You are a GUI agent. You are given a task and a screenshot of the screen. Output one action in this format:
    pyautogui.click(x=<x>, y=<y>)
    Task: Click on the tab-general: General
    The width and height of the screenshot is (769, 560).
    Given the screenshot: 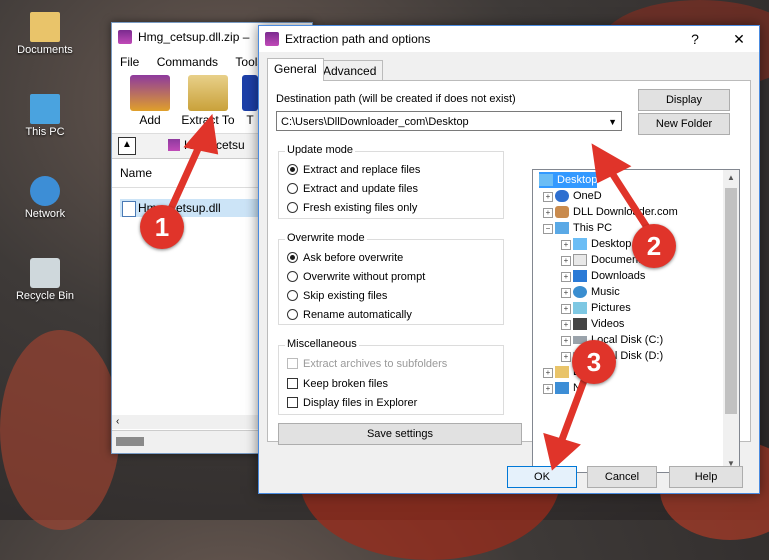 What is the action you would take?
    pyautogui.click(x=295, y=69)
    